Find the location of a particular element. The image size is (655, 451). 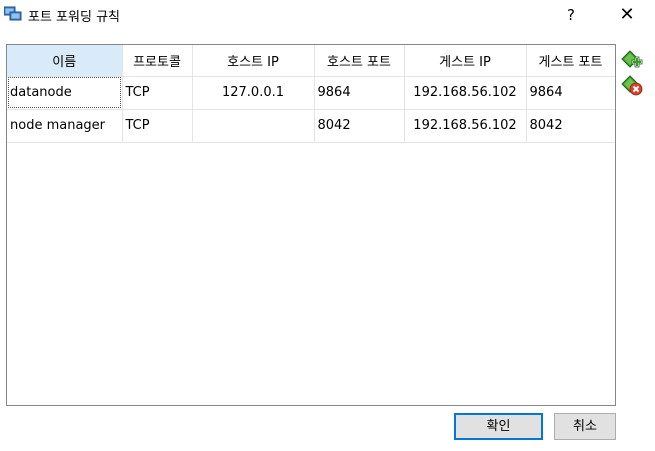

cell-host-port: 8042 is located at coordinates (359, 126).